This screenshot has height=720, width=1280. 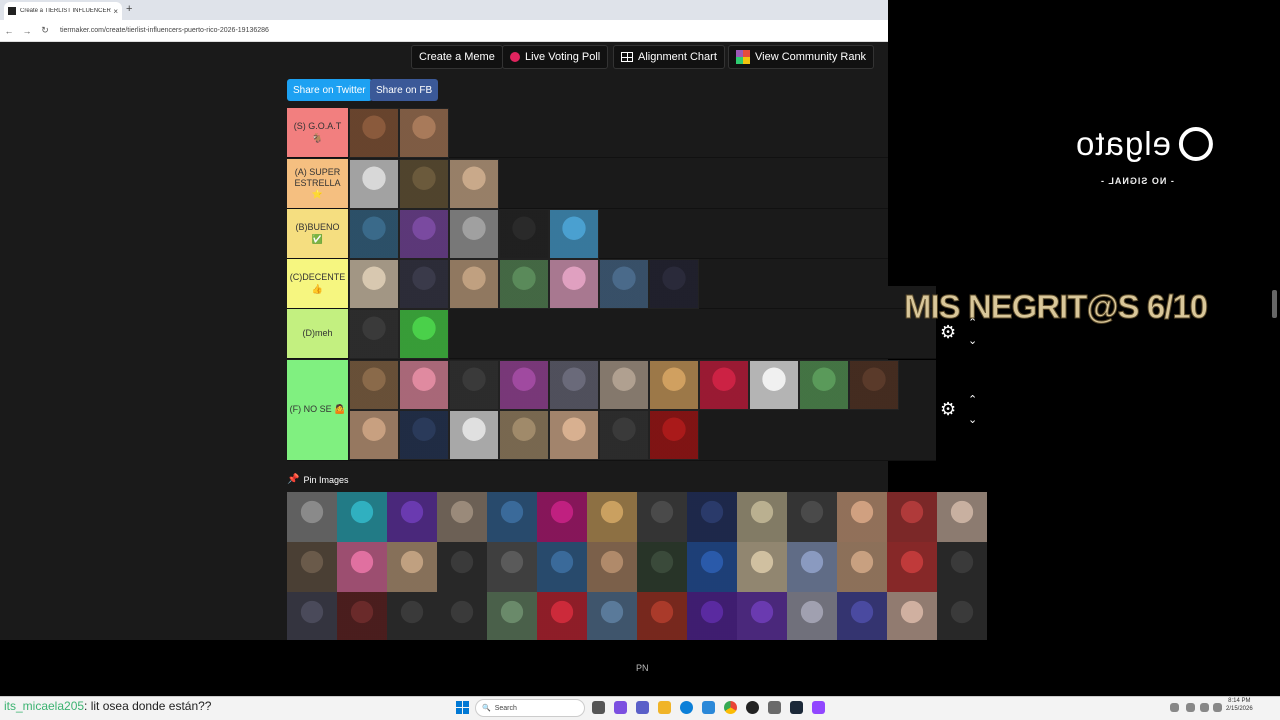 I want to click on tray-chevron-icon, so click(x=1174, y=707).